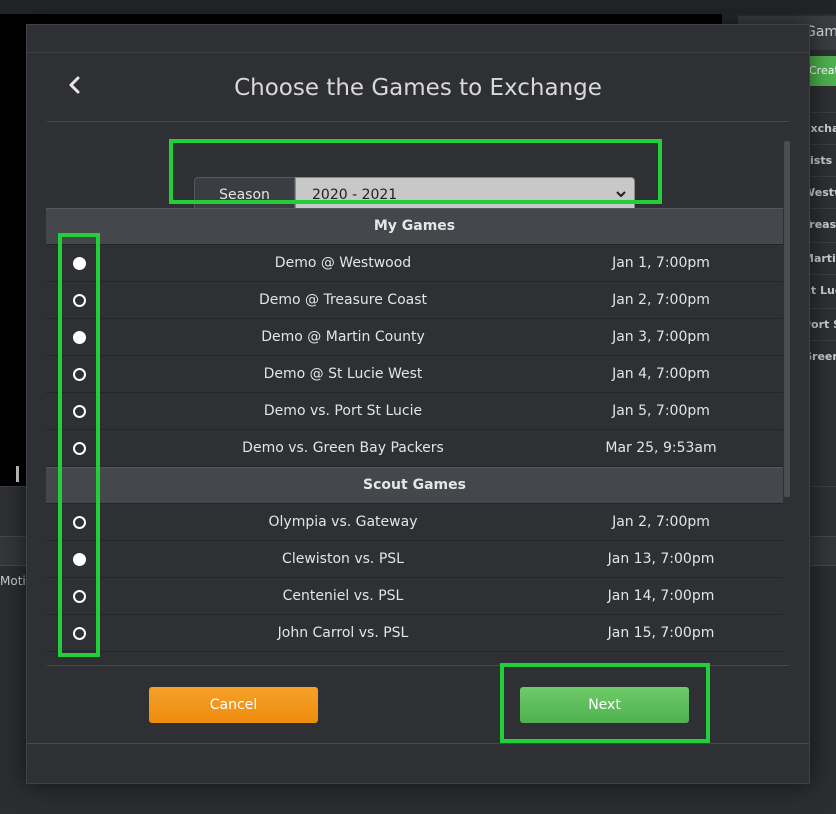 Image resolution: width=836 pixels, height=814 pixels. I want to click on game-row: Demo vs. Port St Lucie Jan 5, 7:00pm, so click(414, 411).